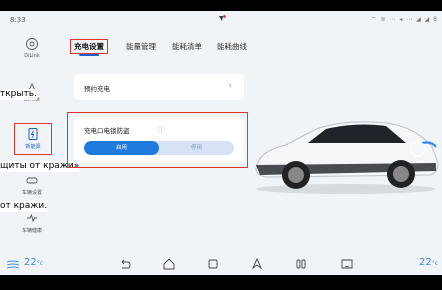  What do you see at coordinates (230, 86) in the screenshot?
I see `chevron-right-icon: ›` at bounding box center [230, 86].